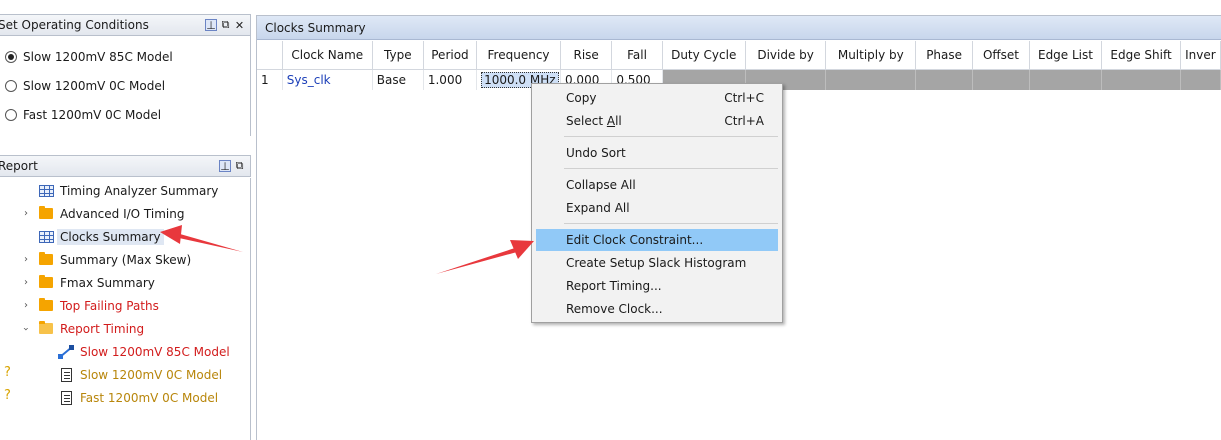 This screenshot has height=440, width=1221. I want to click on column-header: Inver, so click(1200, 55).